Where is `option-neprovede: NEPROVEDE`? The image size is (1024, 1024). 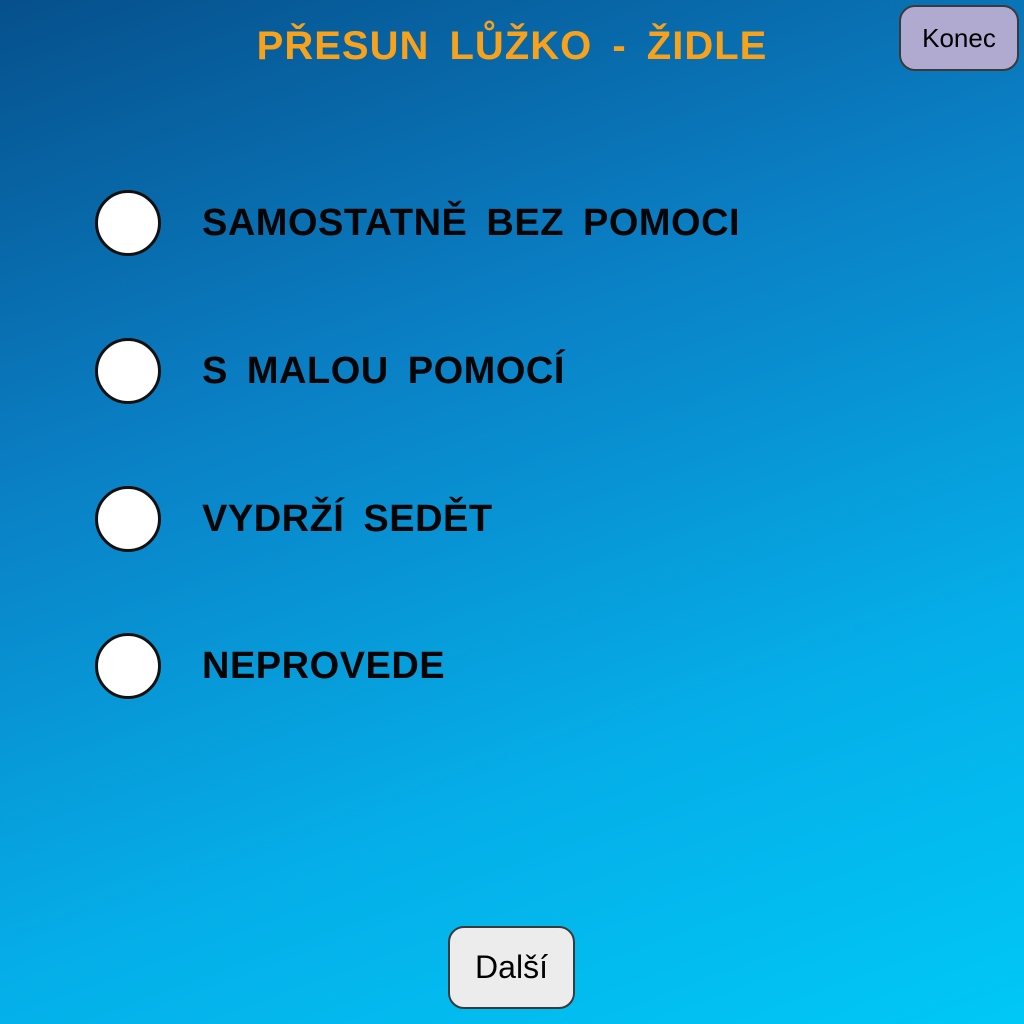
option-neprovede: NEPROVEDE is located at coordinates (270, 666).